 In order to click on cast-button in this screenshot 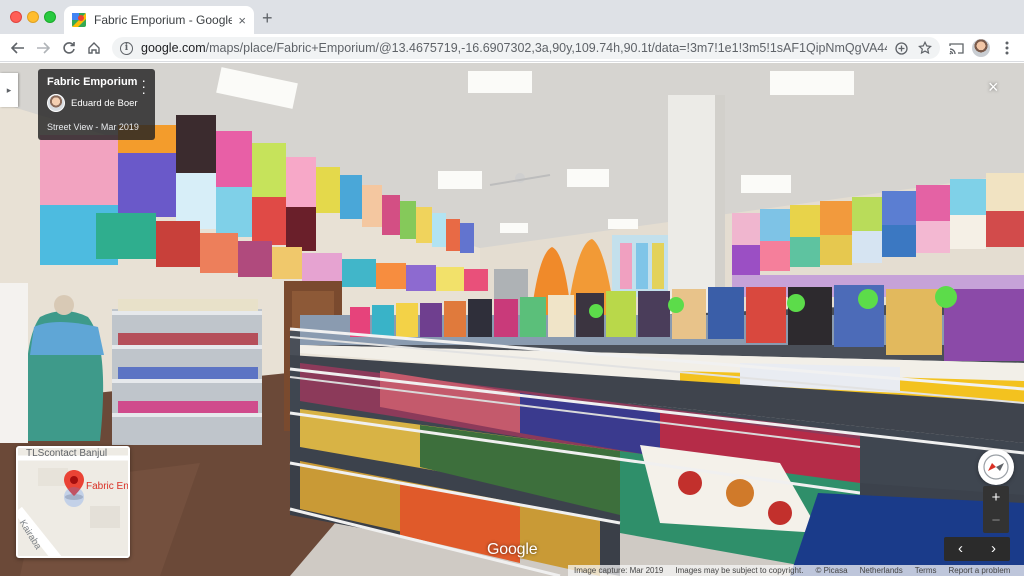, I will do `click(956, 48)`.